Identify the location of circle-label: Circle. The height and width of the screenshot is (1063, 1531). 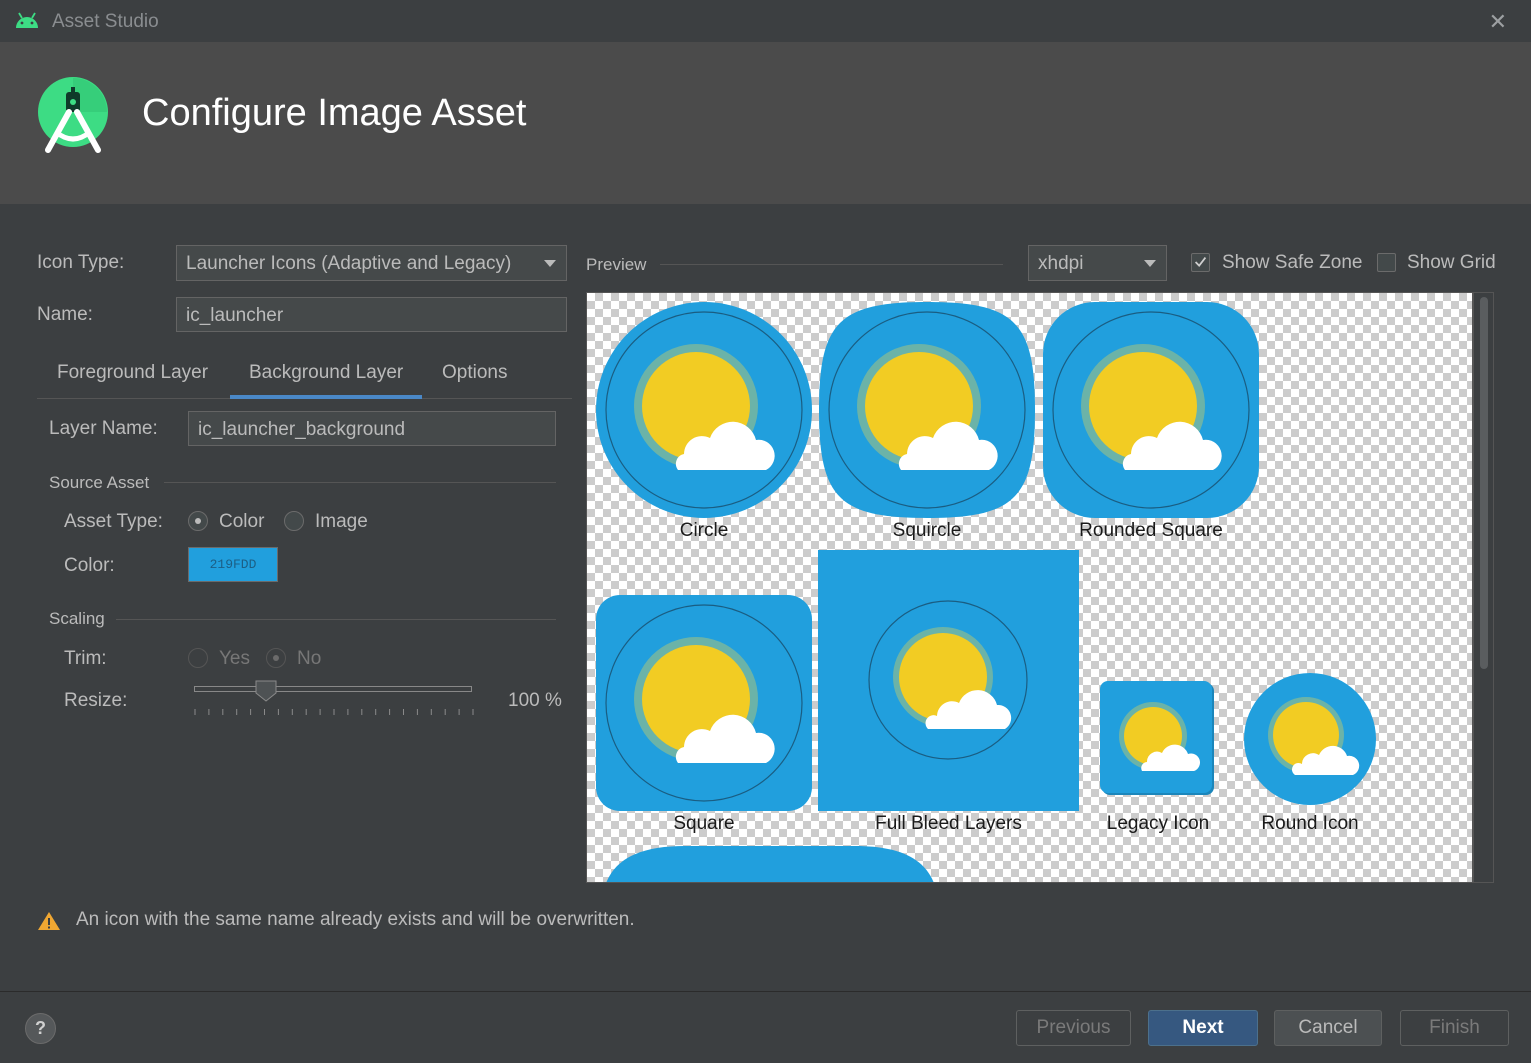
(704, 530).